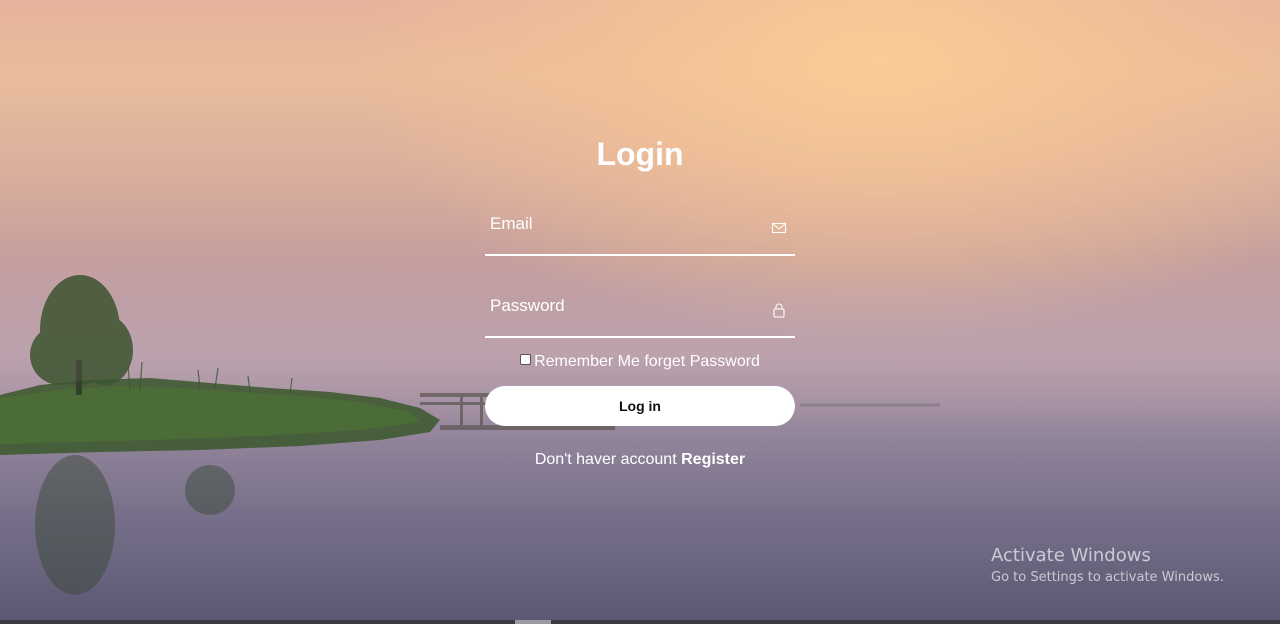  Describe the element at coordinates (533, 622) in the screenshot. I see `scrollbar-thumb` at that location.